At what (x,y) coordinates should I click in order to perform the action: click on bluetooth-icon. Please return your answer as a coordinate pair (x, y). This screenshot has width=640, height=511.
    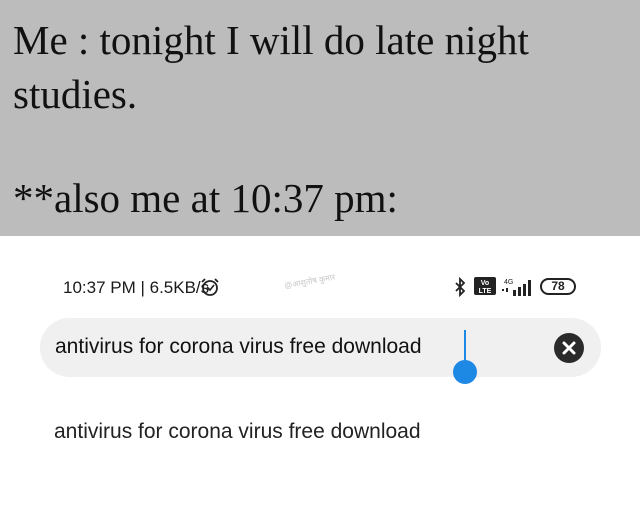
    Looking at the image, I should click on (460, 287).